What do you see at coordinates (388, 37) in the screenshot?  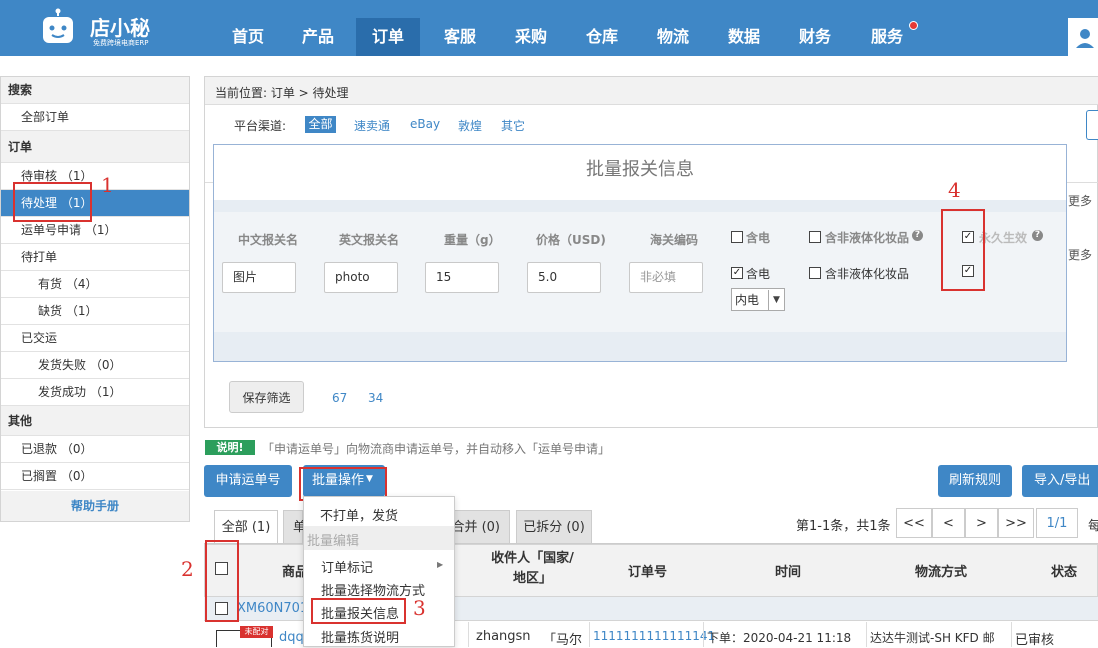 I see `nav-orders: 订单` at bounding box center [388, 37].